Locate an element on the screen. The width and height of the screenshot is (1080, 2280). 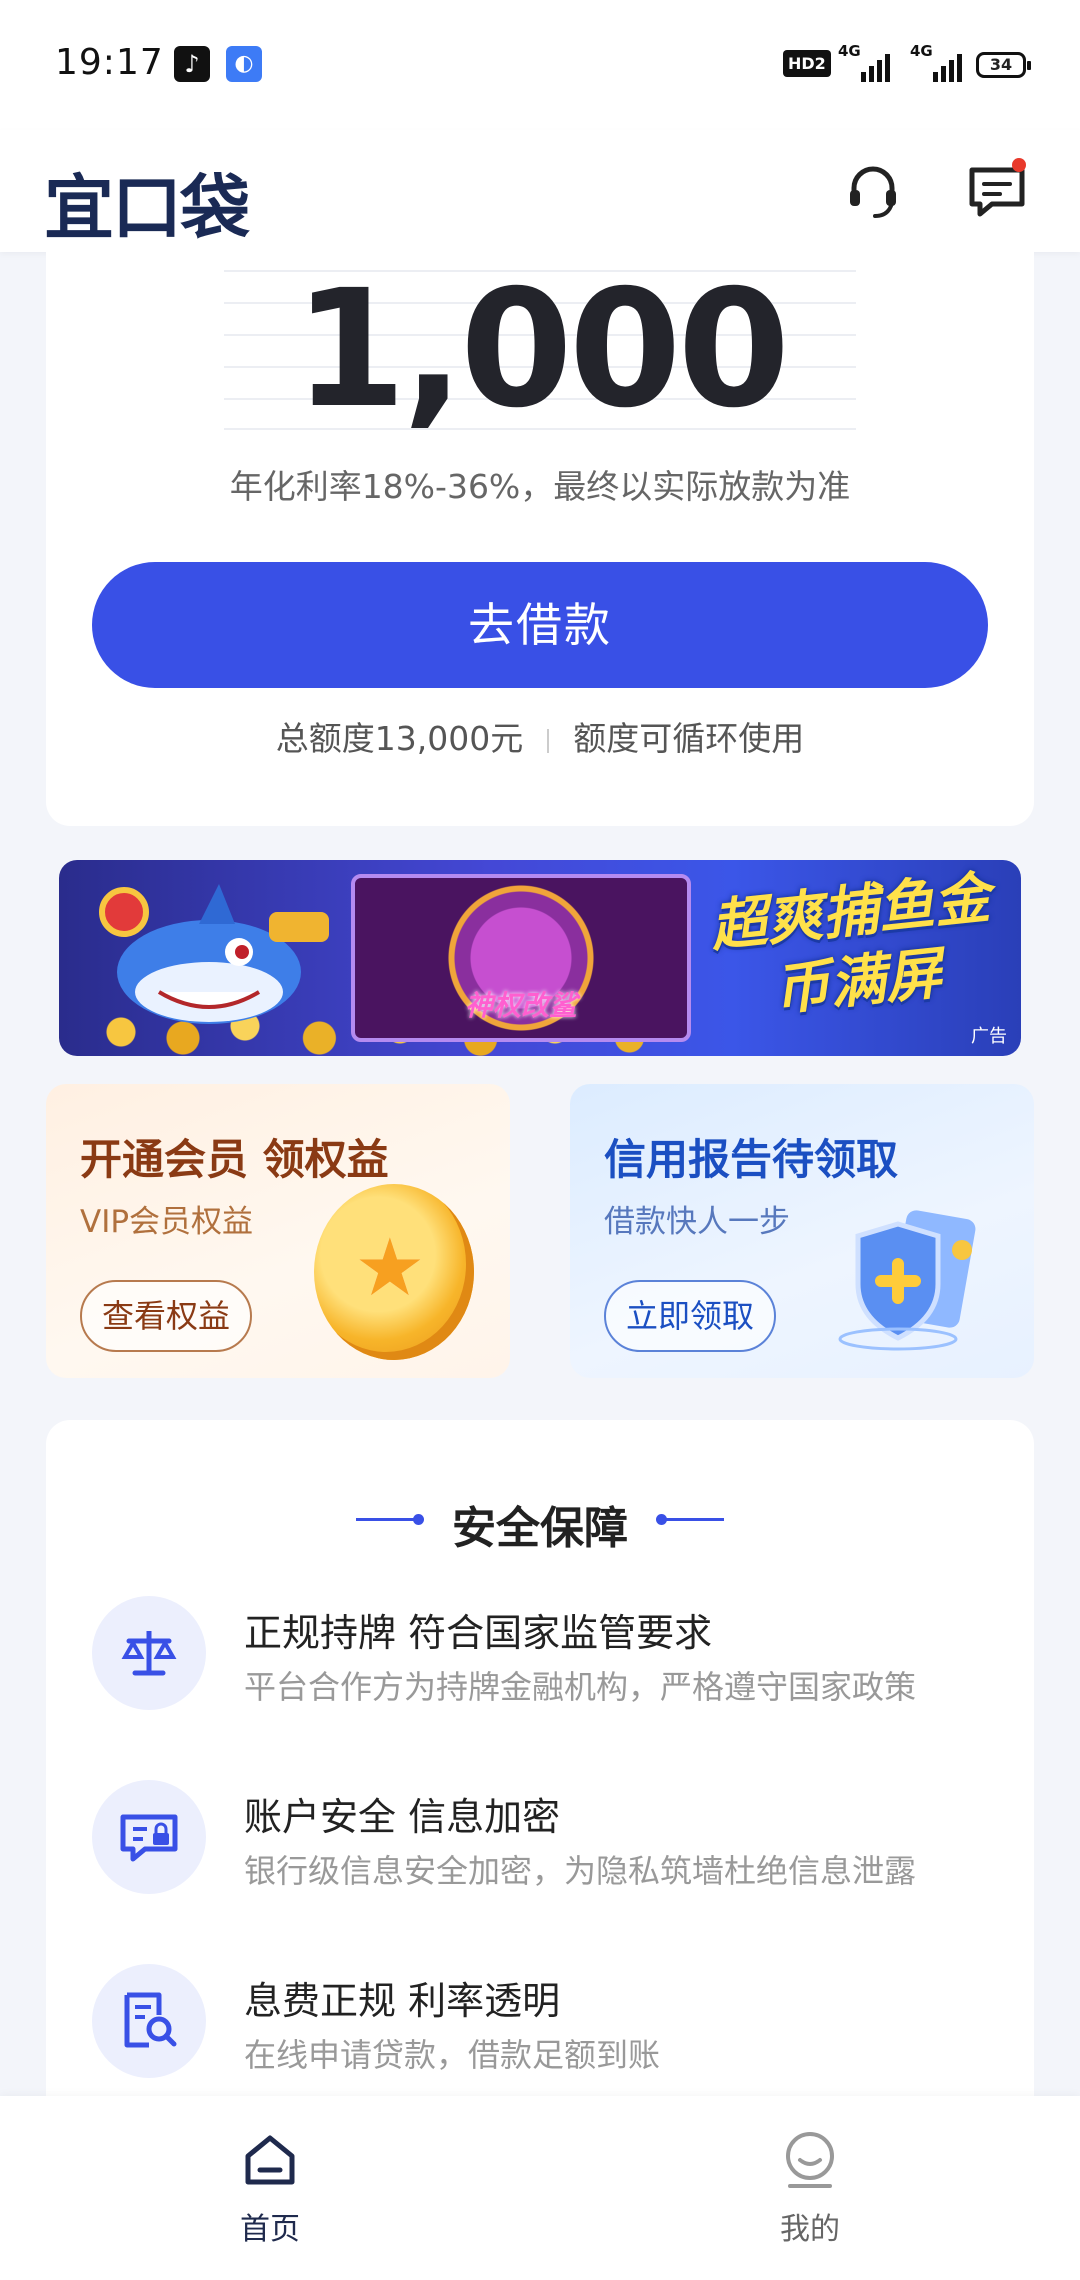
ad-game-screen: 神权改鲨 is located at coordinates (521, 958).